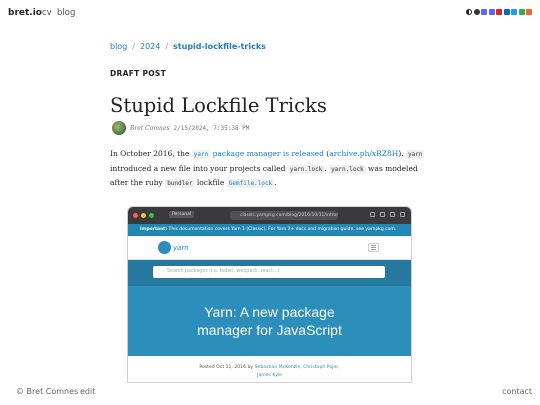  What do you see at coordinates (269, 375) in the screenshot?
I see `author-link: James Kyle` at bounding box center [269, 375].